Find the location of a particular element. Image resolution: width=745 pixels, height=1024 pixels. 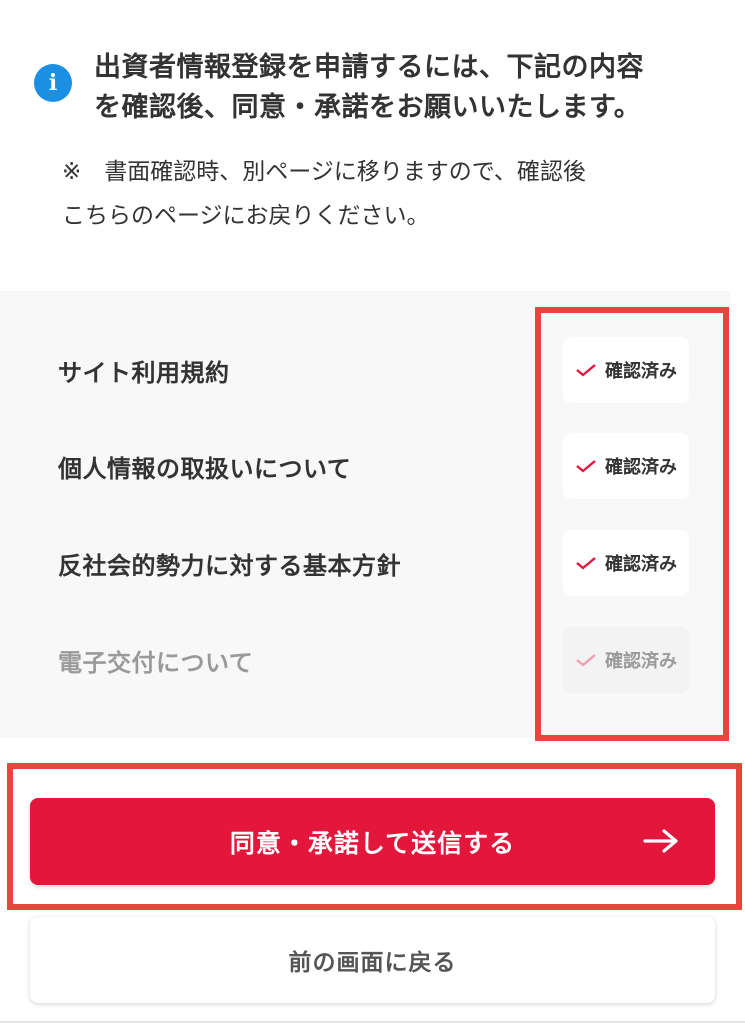

back-button-label: 前の画面に戻る is located at coordinates (372, 963).